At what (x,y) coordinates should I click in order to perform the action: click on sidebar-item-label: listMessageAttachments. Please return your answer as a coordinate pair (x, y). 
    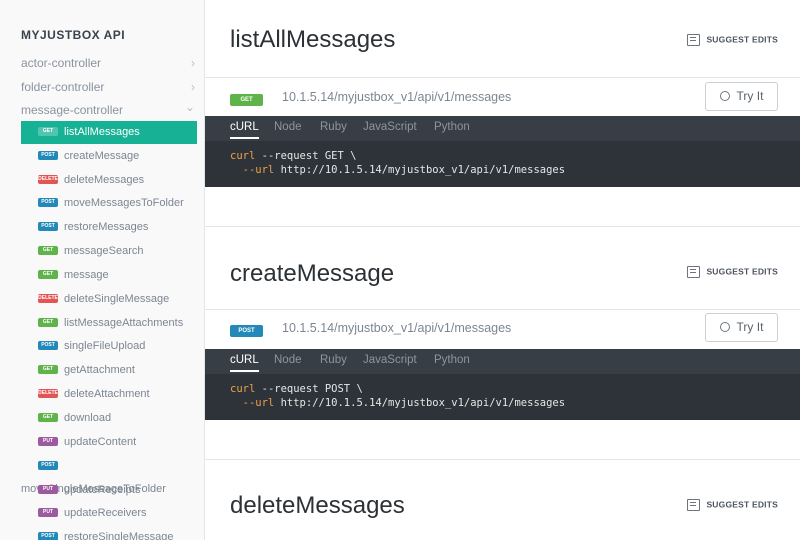
    Looking at the image, I should click on (124, 323).